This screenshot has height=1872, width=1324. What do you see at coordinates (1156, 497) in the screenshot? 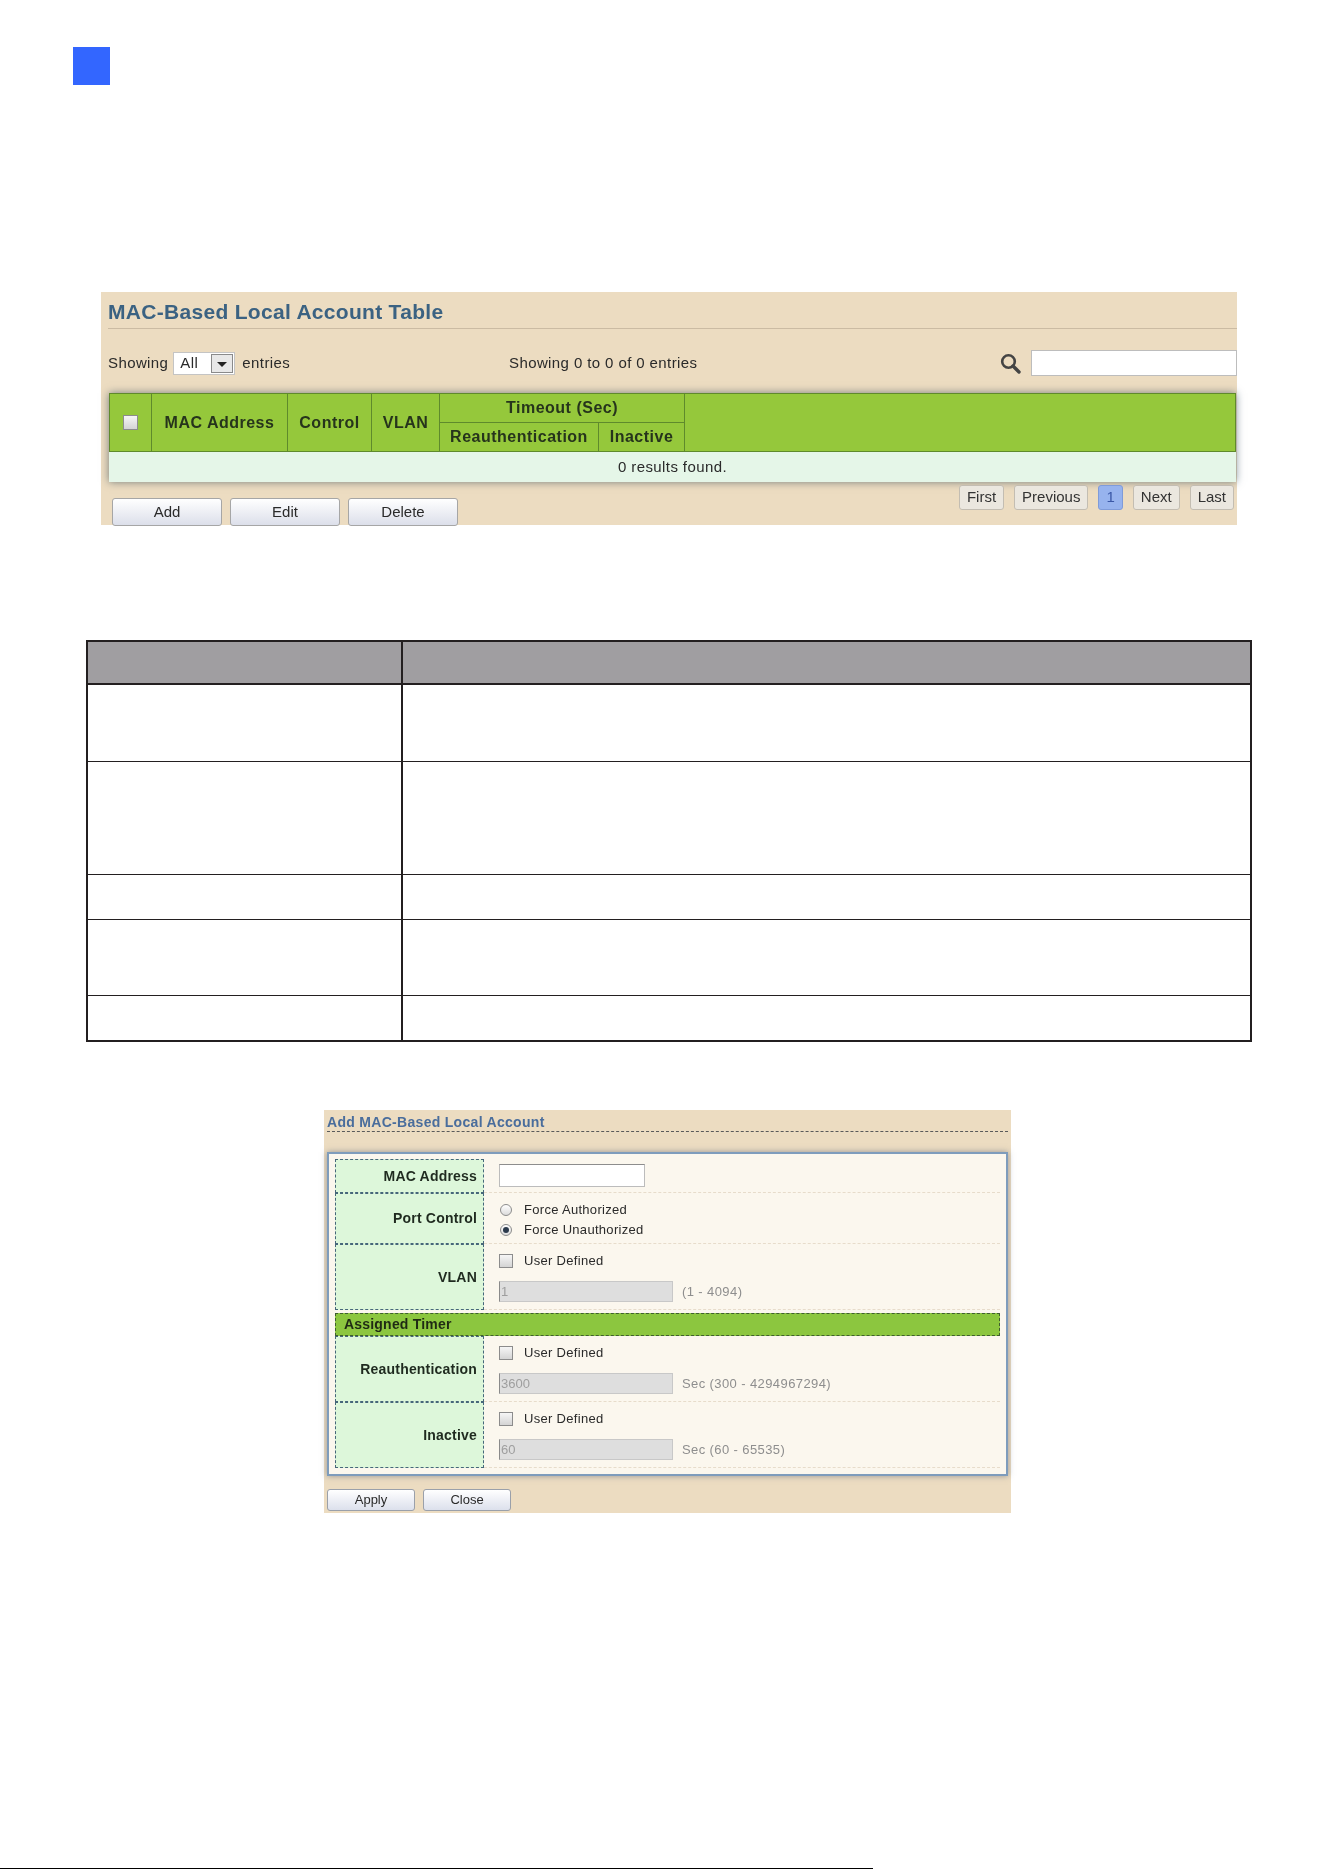
I see `page-button: Next` at bounding box center [1156, 497].